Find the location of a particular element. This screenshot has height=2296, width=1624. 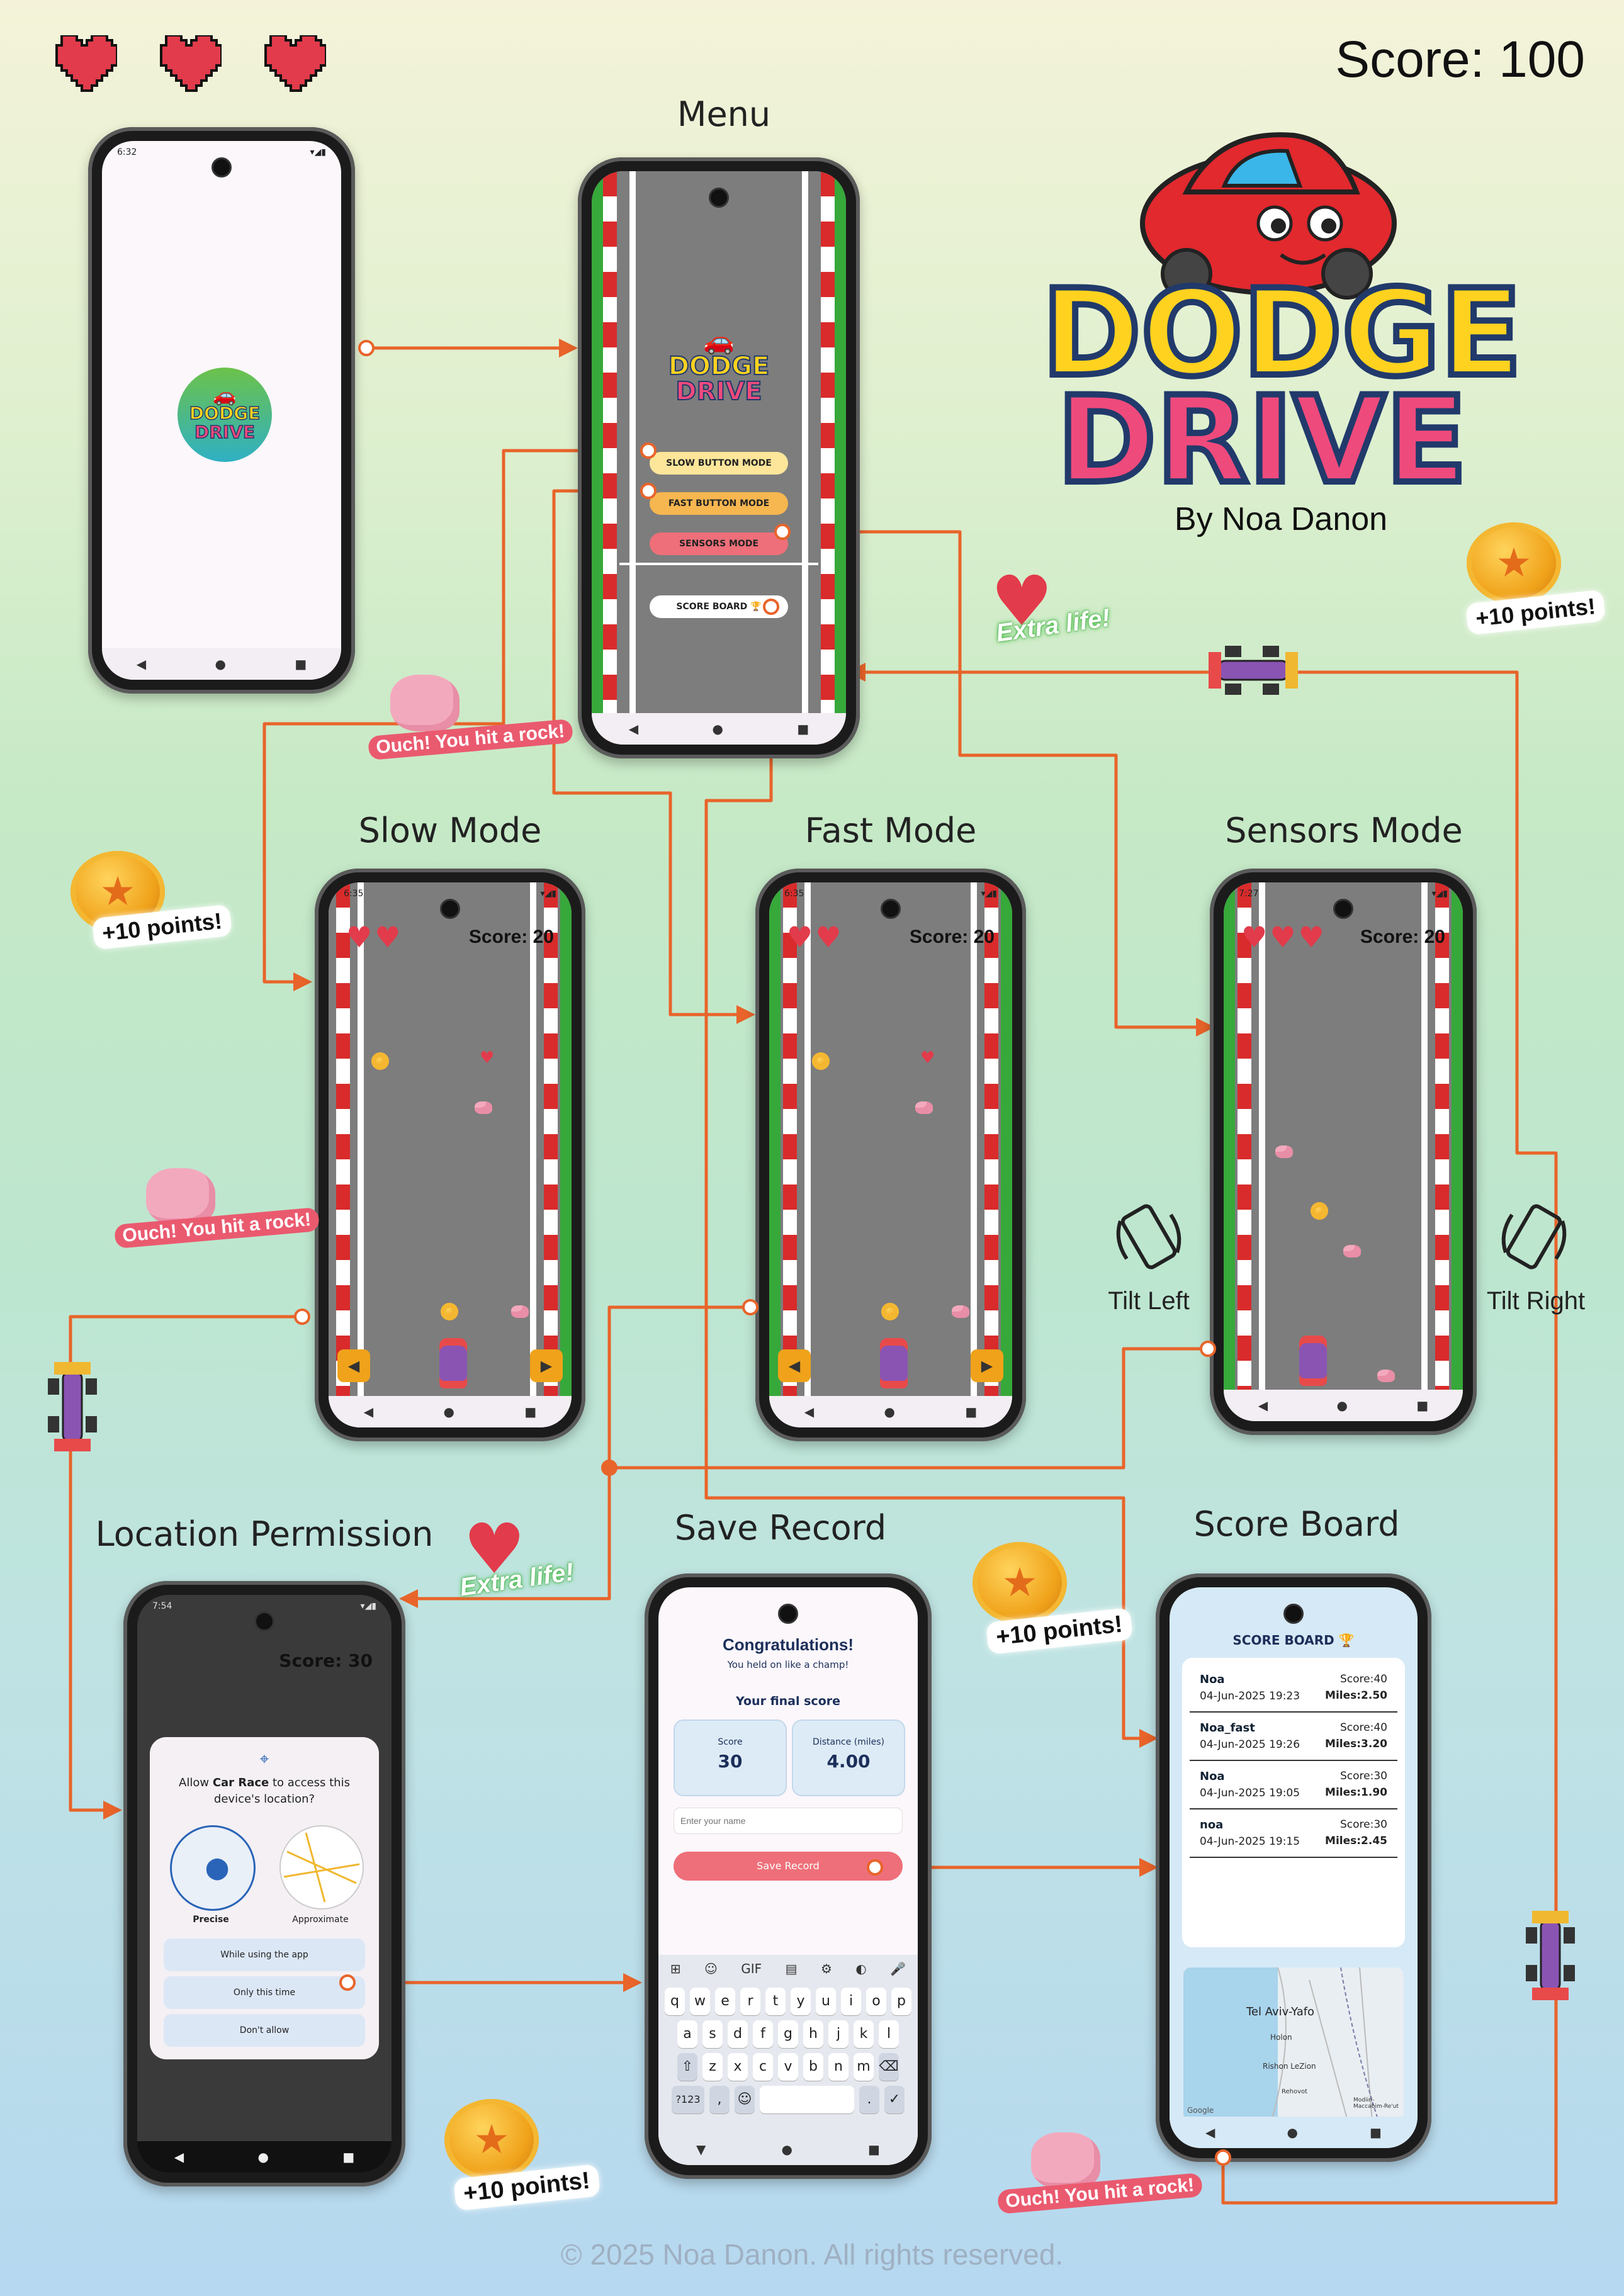

key-q: q is located at coordinates (675, 2002).